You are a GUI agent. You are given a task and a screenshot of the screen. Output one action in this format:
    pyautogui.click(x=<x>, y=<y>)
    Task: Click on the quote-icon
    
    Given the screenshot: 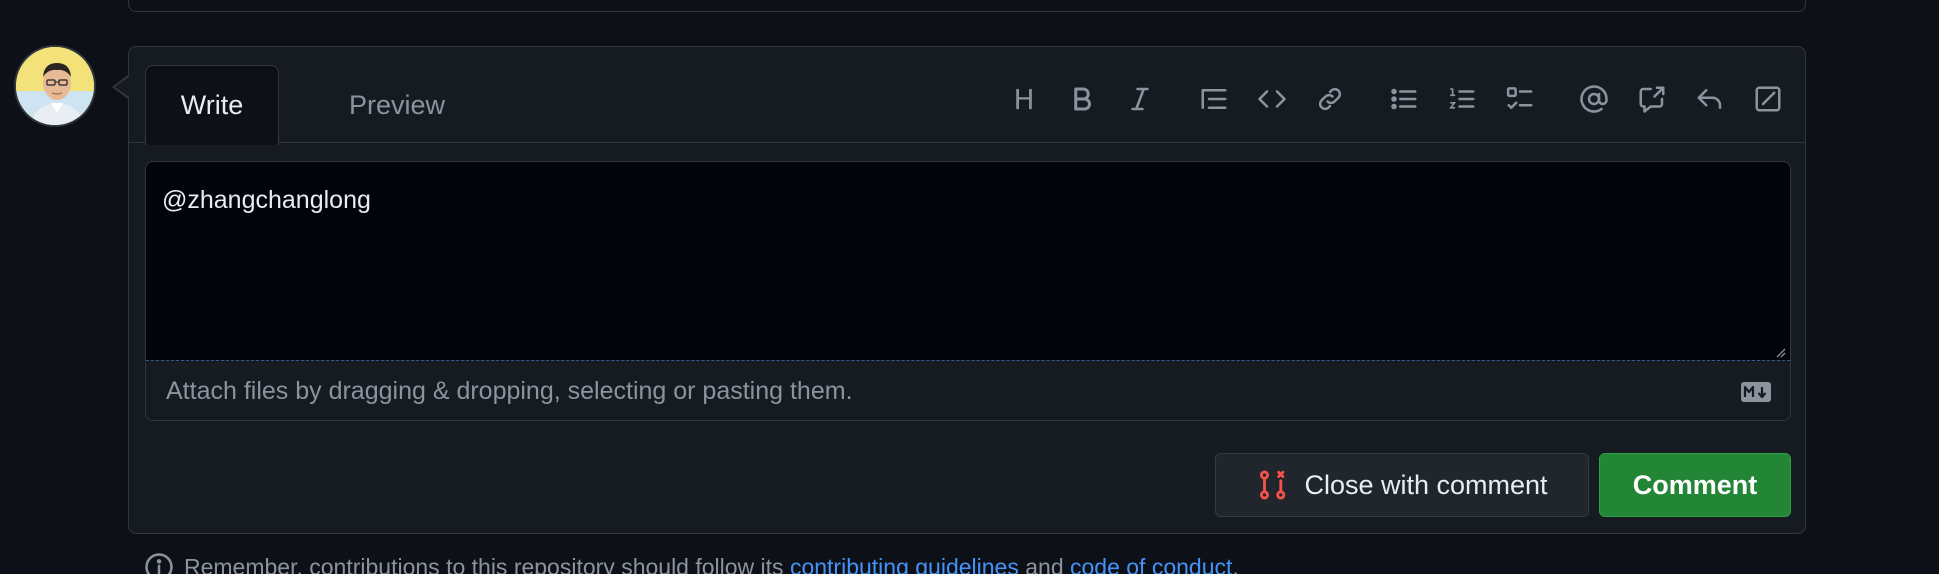 What is the action you would take?
    pyautogui.click(x=1214, y=99)
    